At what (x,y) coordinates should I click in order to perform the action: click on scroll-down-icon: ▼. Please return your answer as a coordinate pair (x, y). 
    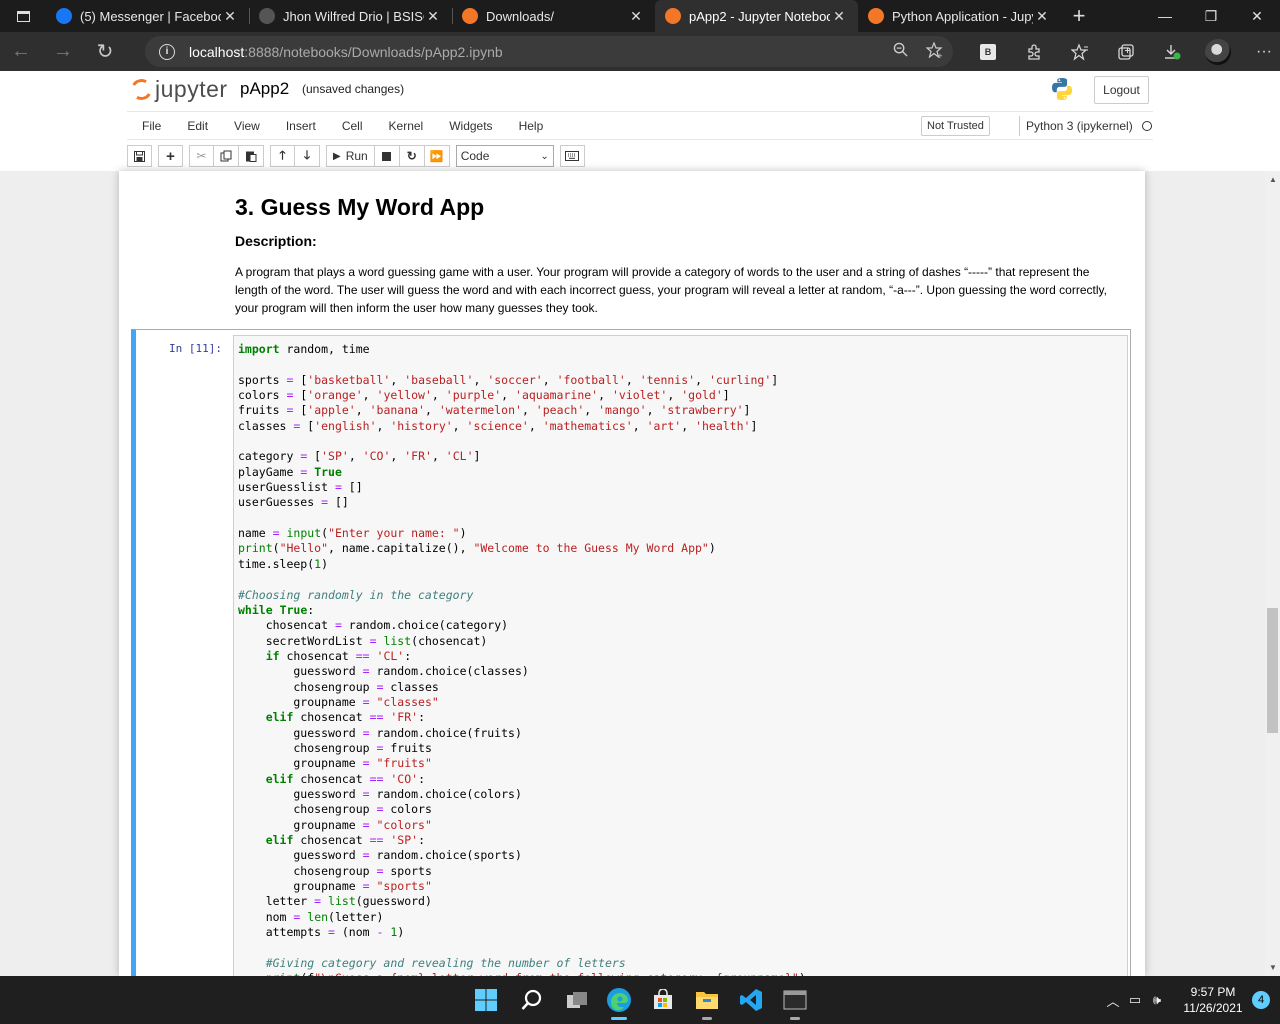
    Looking at the image, I should click on (1273, 967).